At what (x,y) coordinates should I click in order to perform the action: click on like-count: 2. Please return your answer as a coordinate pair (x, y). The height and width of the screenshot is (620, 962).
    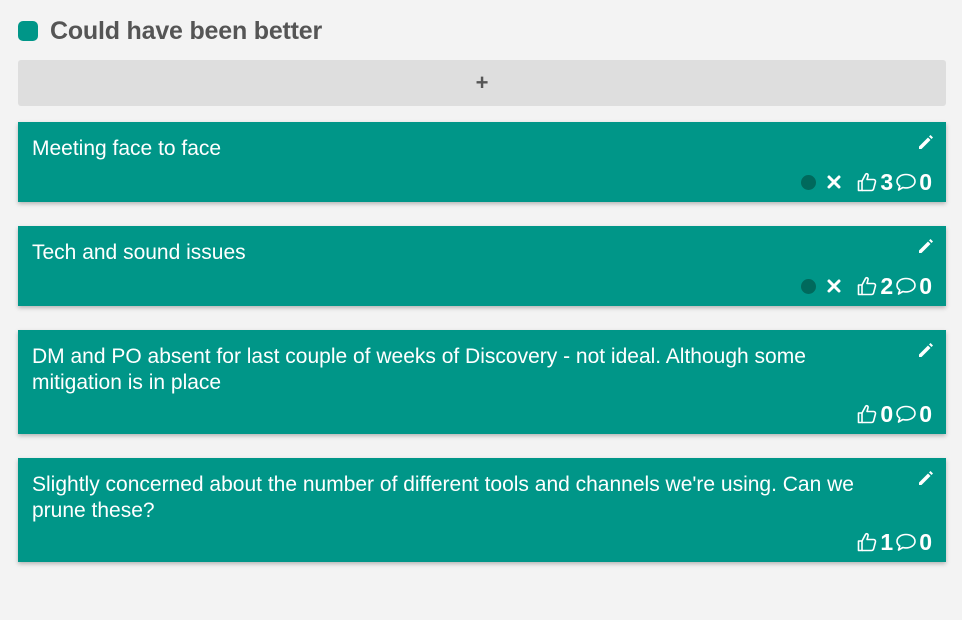
    Looking at the image, I should click on (887, 285).